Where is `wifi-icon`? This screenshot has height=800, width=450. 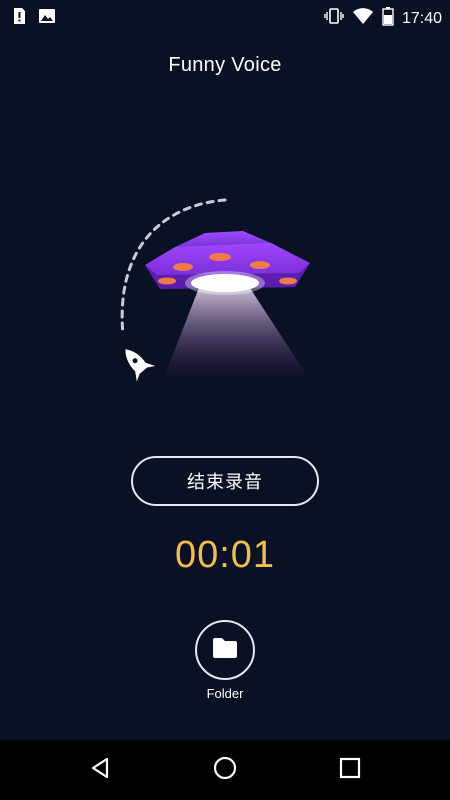
wifi-icon is located at coordinates (363, 18).